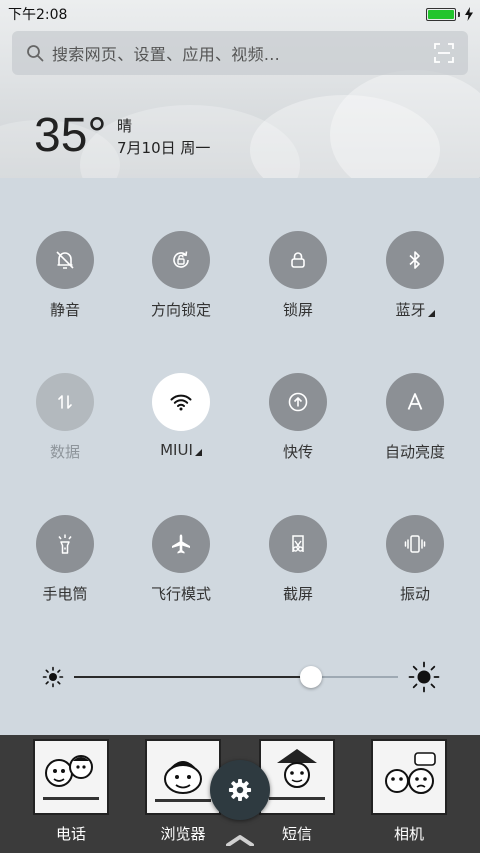 This screenshot has height=853, width=480. What do you see at coordinates (181, 259) in the screenshot?
I see `rotation-lock-icon` at bounding box center [181, 259].